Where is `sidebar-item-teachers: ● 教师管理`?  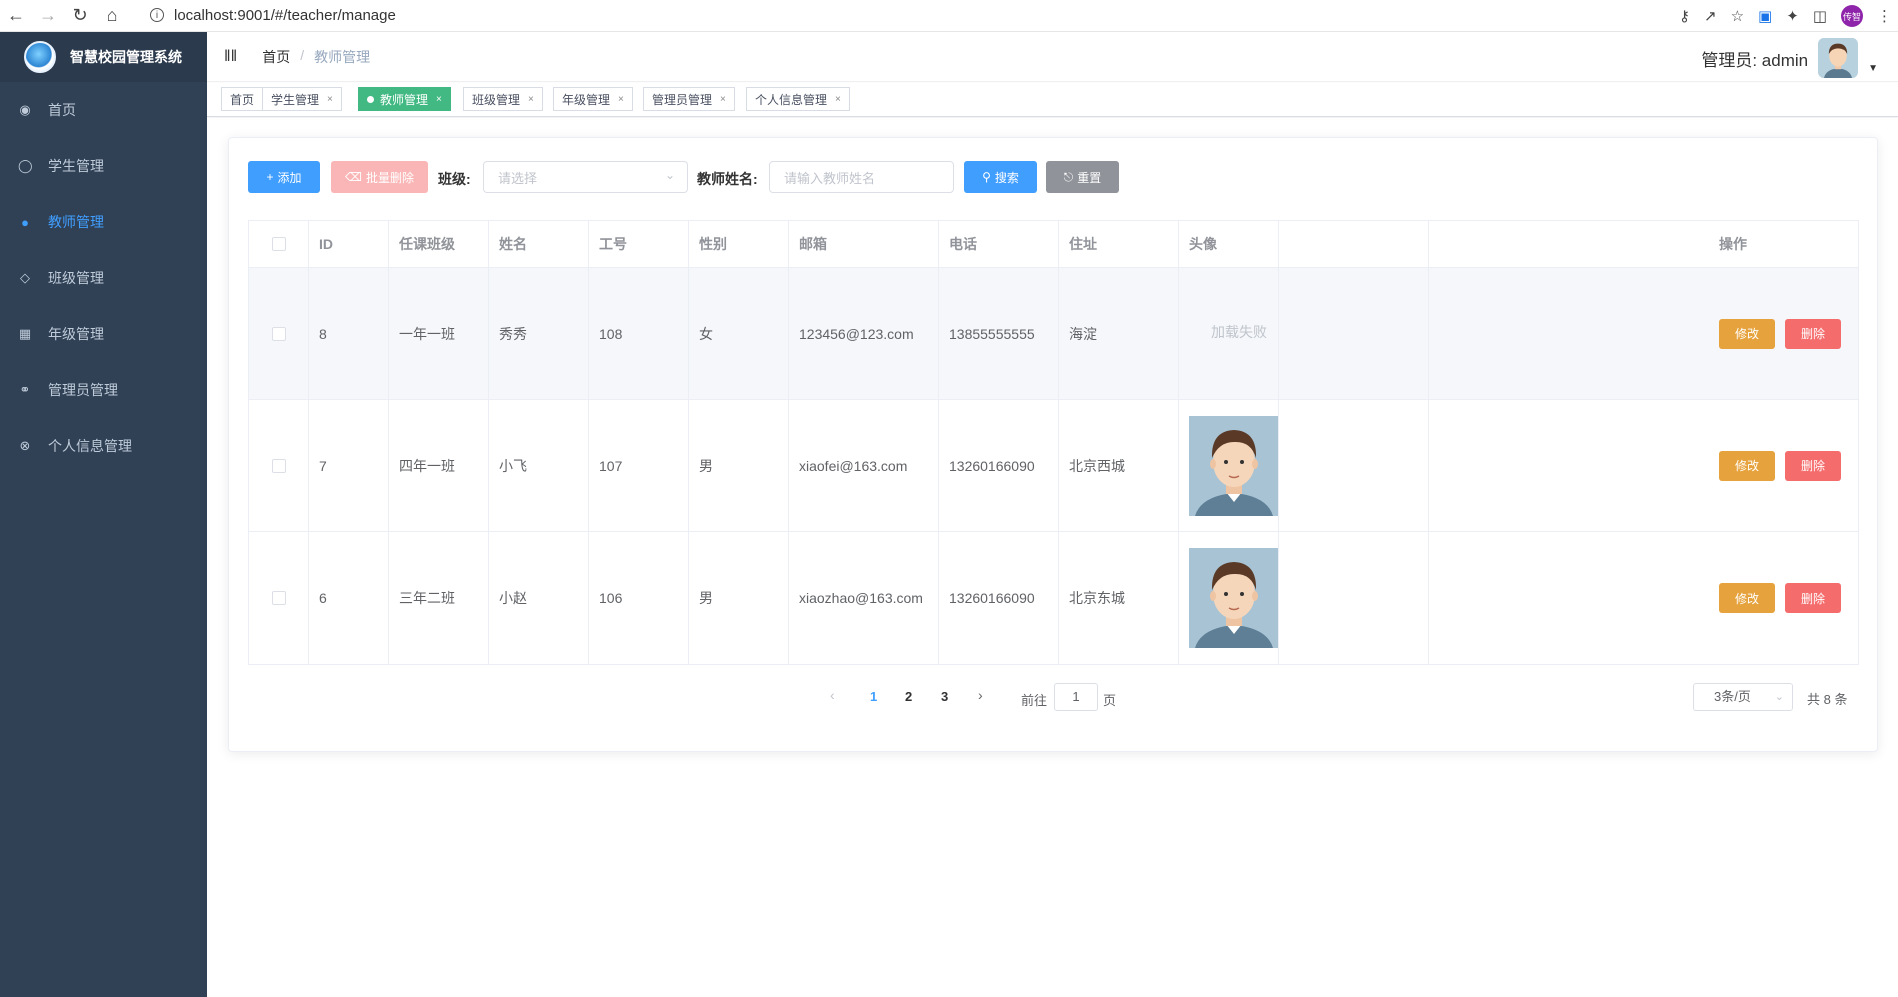
sidebar-item-teachers: ● 教师管理 is located at coordinates (103, 222).